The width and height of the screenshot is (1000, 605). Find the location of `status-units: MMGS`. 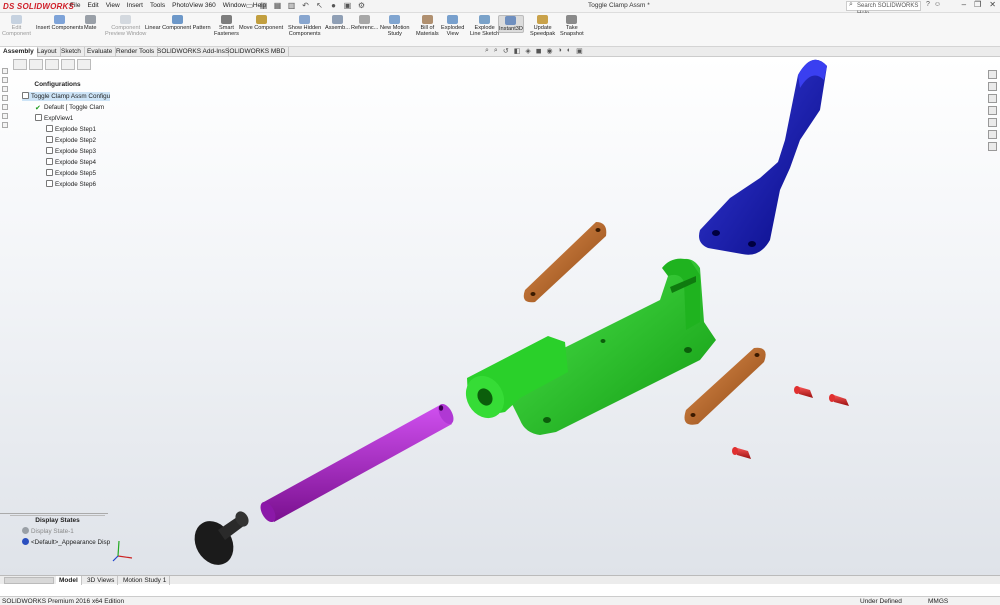

status-units: MMGS is located at coordinates (938, 601).